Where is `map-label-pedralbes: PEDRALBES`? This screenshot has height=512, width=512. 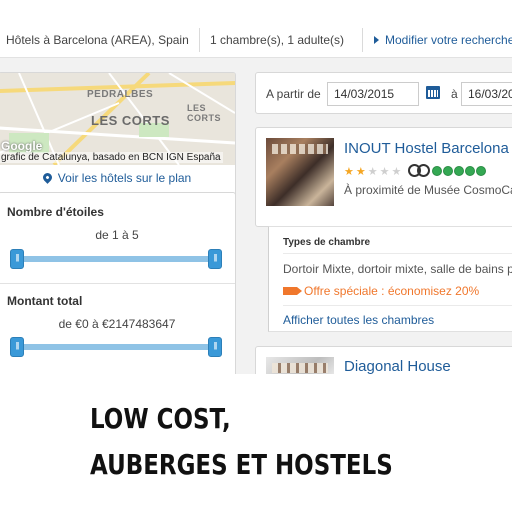 map-label-pedralbes: PEDRALBES is located at coordinates (120, 94).